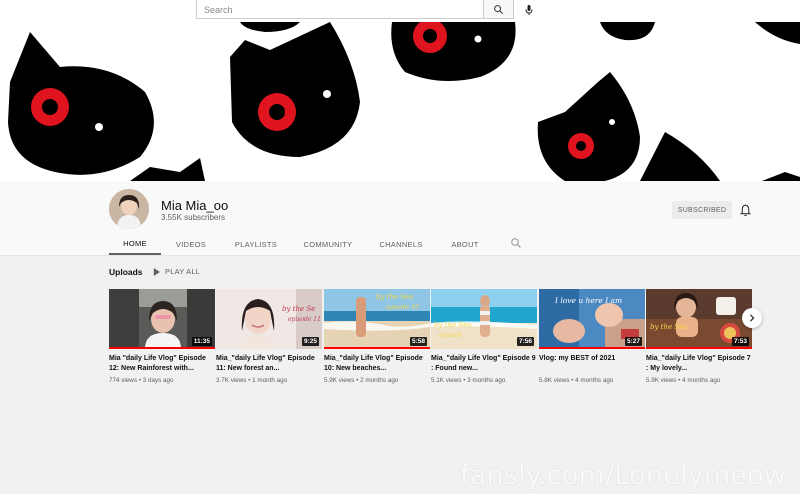 This screenshot has width=800, height=494. I want to click on video-age: 3 days ago, so click(158, 380).